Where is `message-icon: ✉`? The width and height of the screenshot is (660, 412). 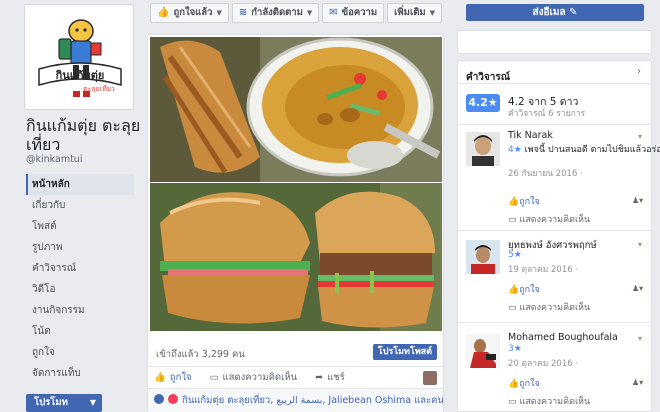
message-icon: ✉ is located at coordinates (333, 12).